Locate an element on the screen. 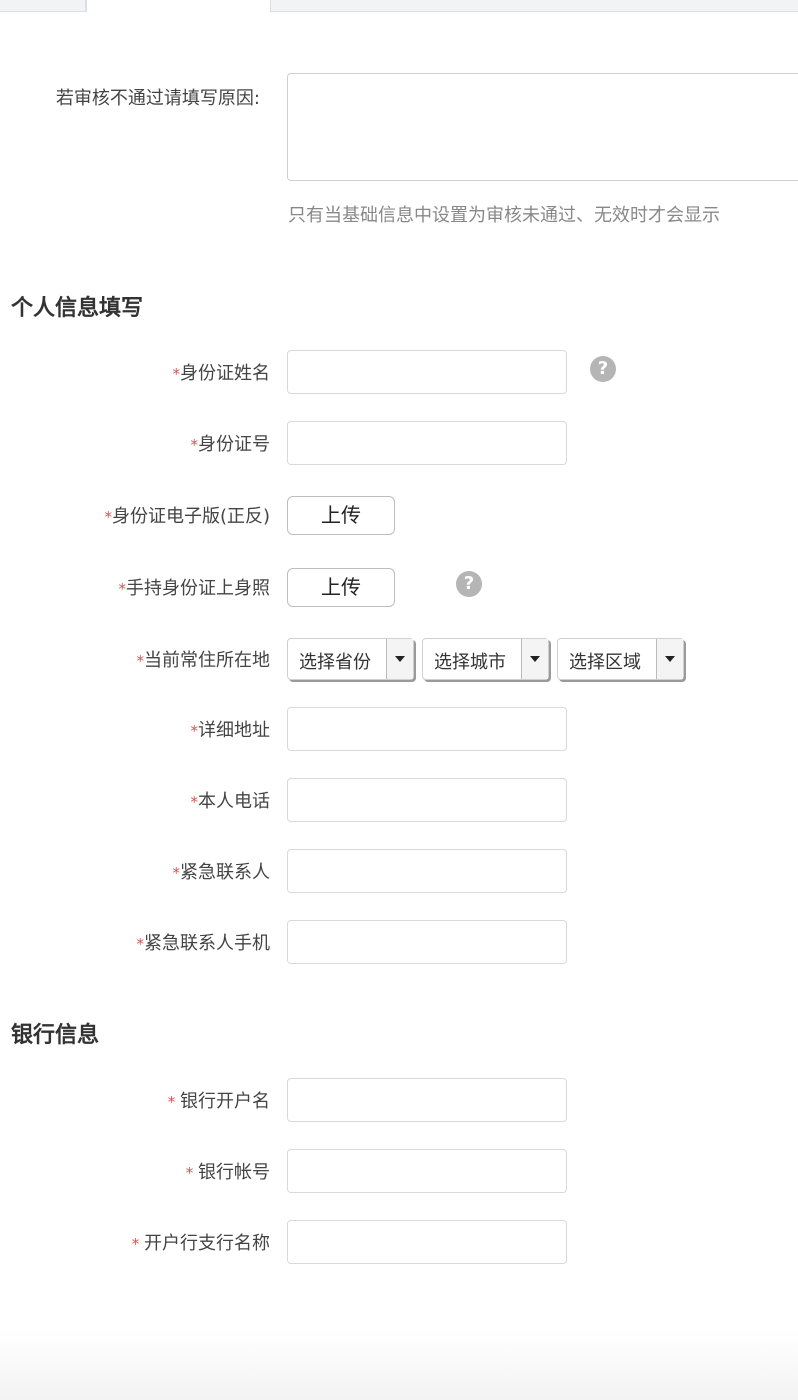 The height and width of the screenshot is (1400, 798). residence-label: *当前常住所在地 is located at coordinates (204, 659).